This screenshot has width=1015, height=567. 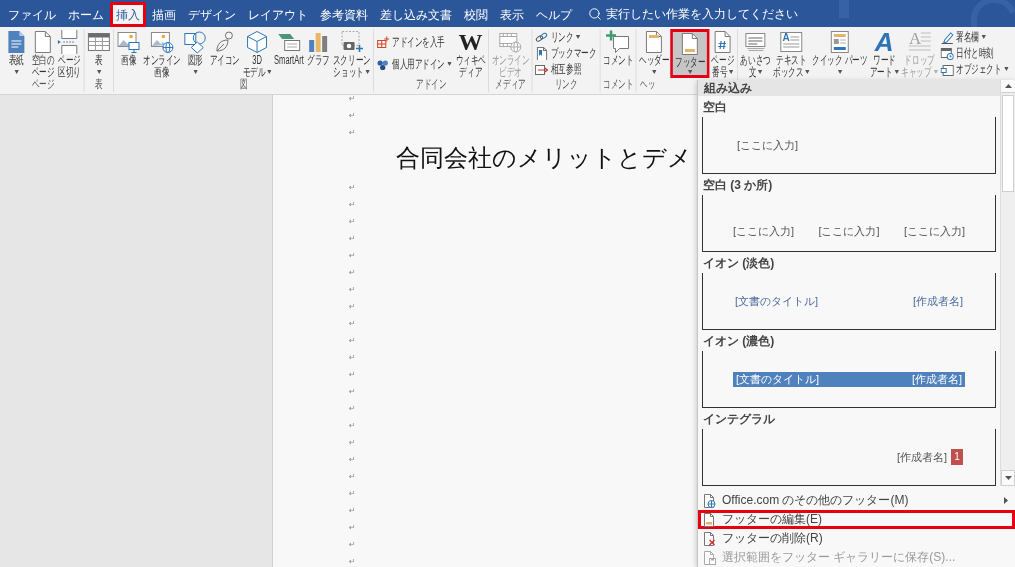 What do you see at coordinates (164, 14) in the screenshot?
I see `ribbon-tab: 描画` at bounding box center [164, 14].